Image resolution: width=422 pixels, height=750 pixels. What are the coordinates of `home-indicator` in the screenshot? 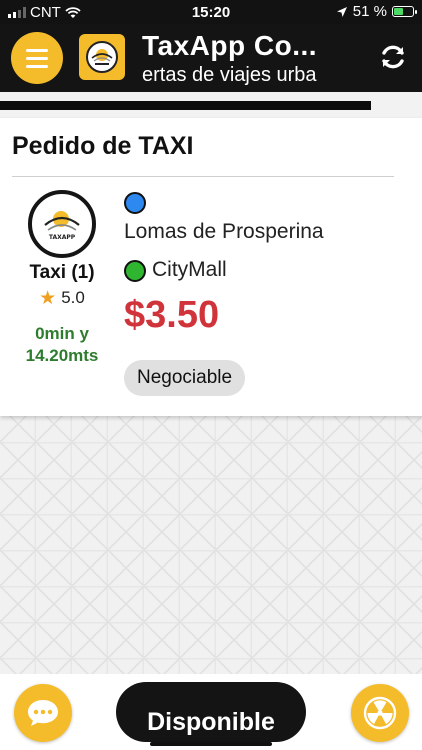 It's located at (211, 744).